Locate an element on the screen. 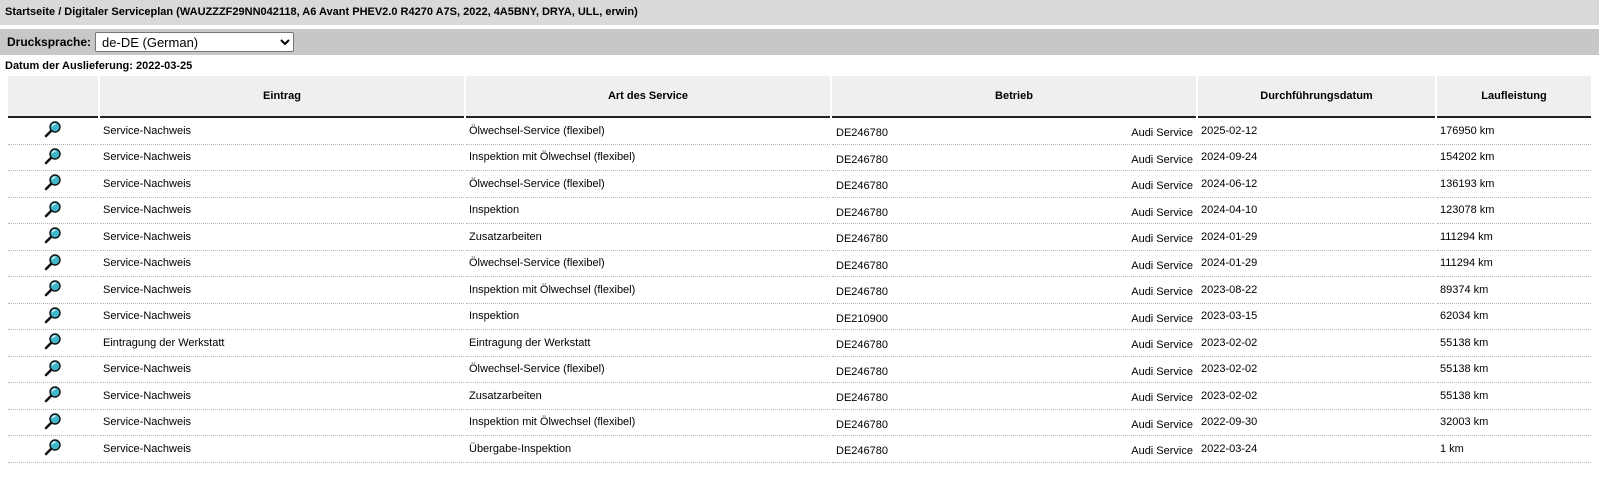 The height and width of the screenshot is (481, 1599). mileage-cell: 111294 km is located at coordinates (1514, 264).